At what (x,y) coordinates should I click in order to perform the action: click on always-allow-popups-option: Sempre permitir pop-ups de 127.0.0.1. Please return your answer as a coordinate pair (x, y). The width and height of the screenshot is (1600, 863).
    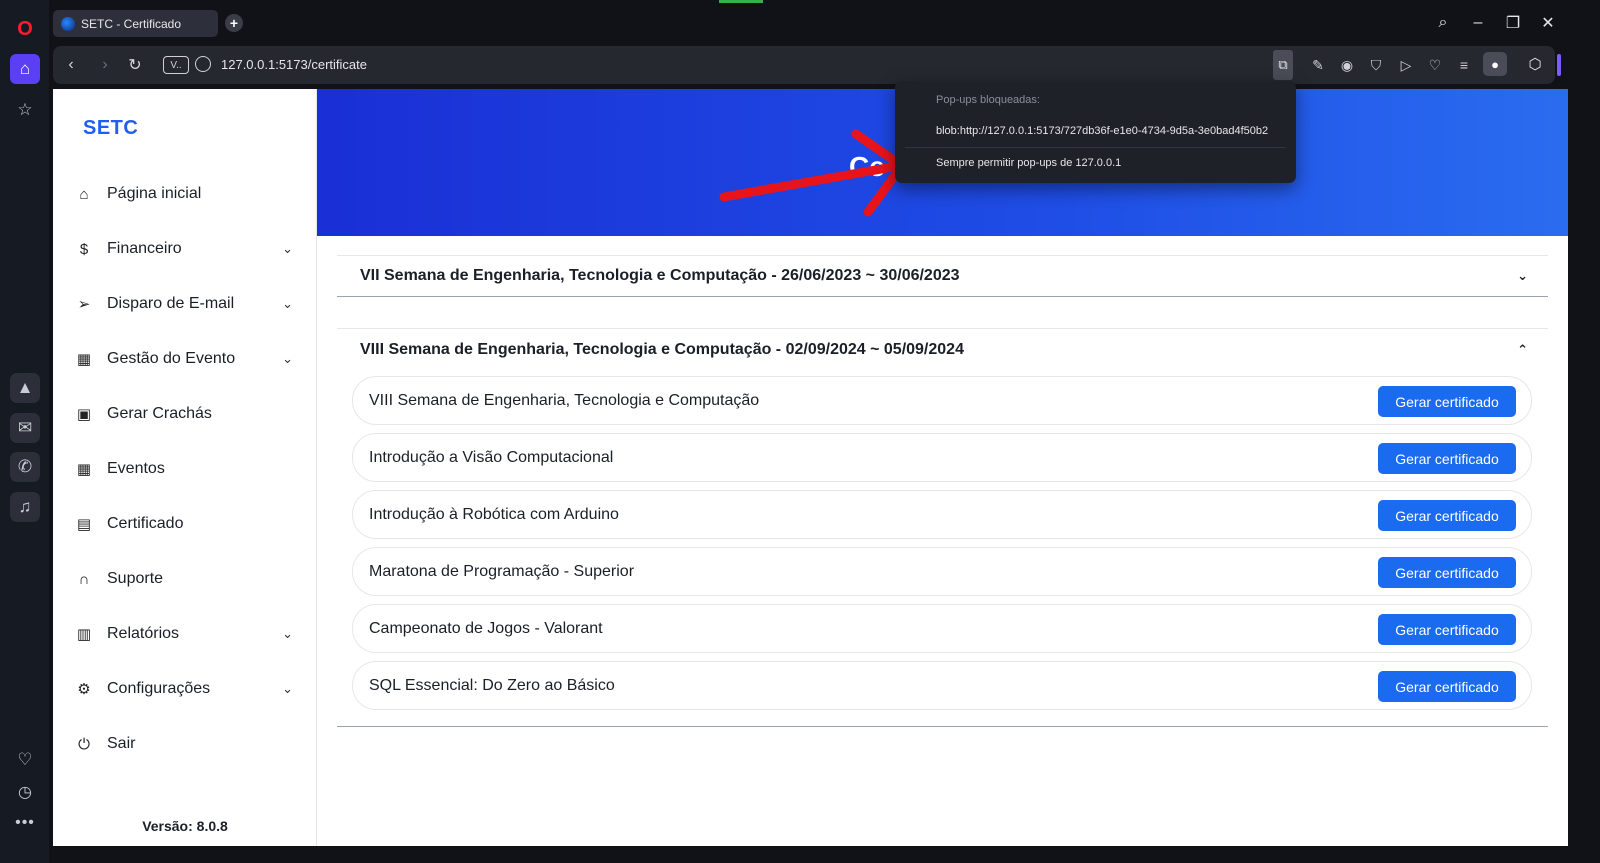
    Looking at the image, I should click on (1028, 163).